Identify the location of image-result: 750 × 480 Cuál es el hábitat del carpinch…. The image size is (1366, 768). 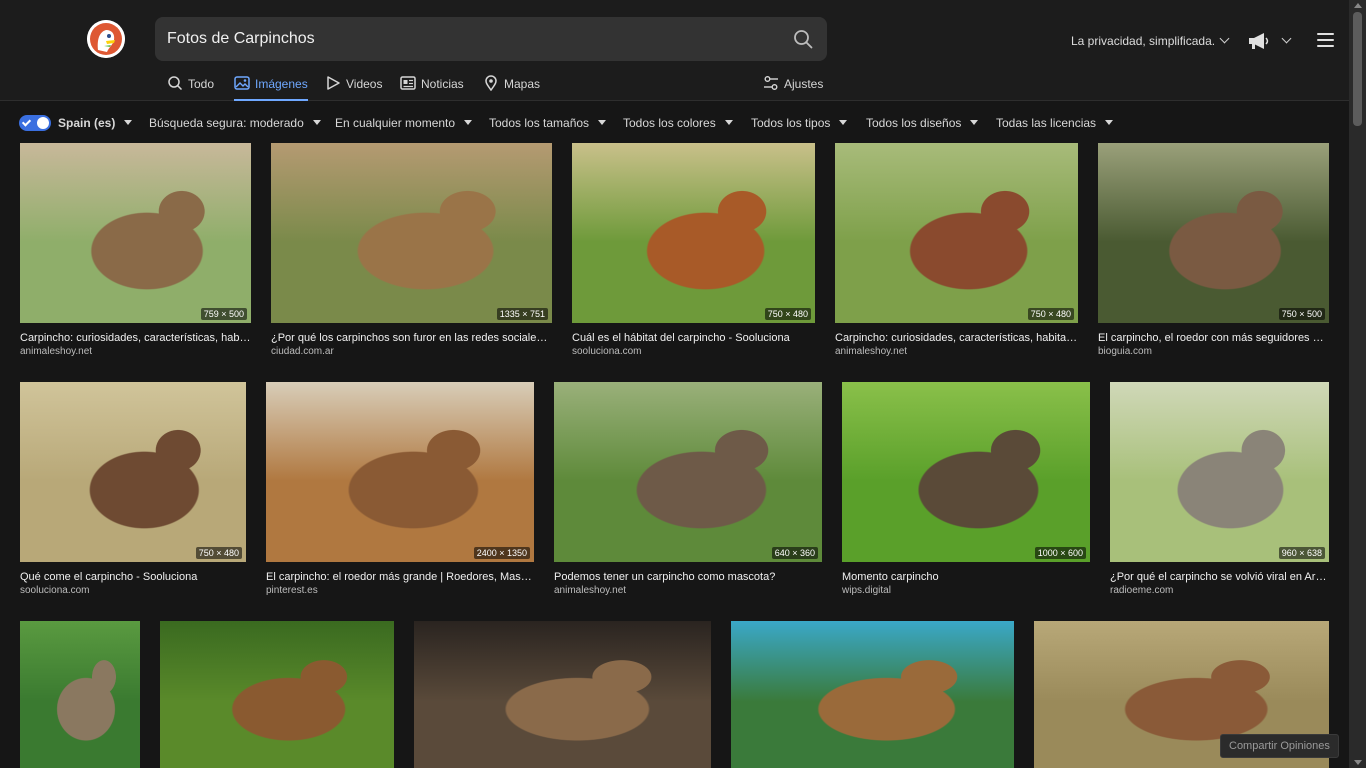
(693, 258).